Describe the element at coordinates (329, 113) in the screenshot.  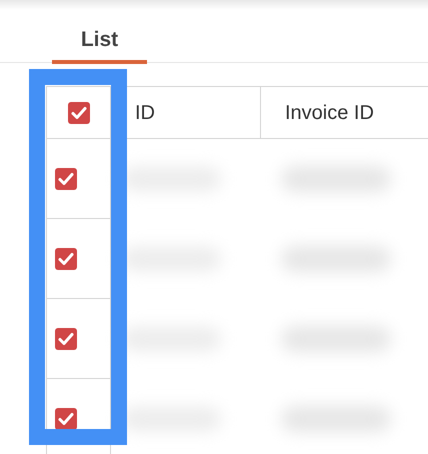
I see `column-header: Invoice ID` at that location.